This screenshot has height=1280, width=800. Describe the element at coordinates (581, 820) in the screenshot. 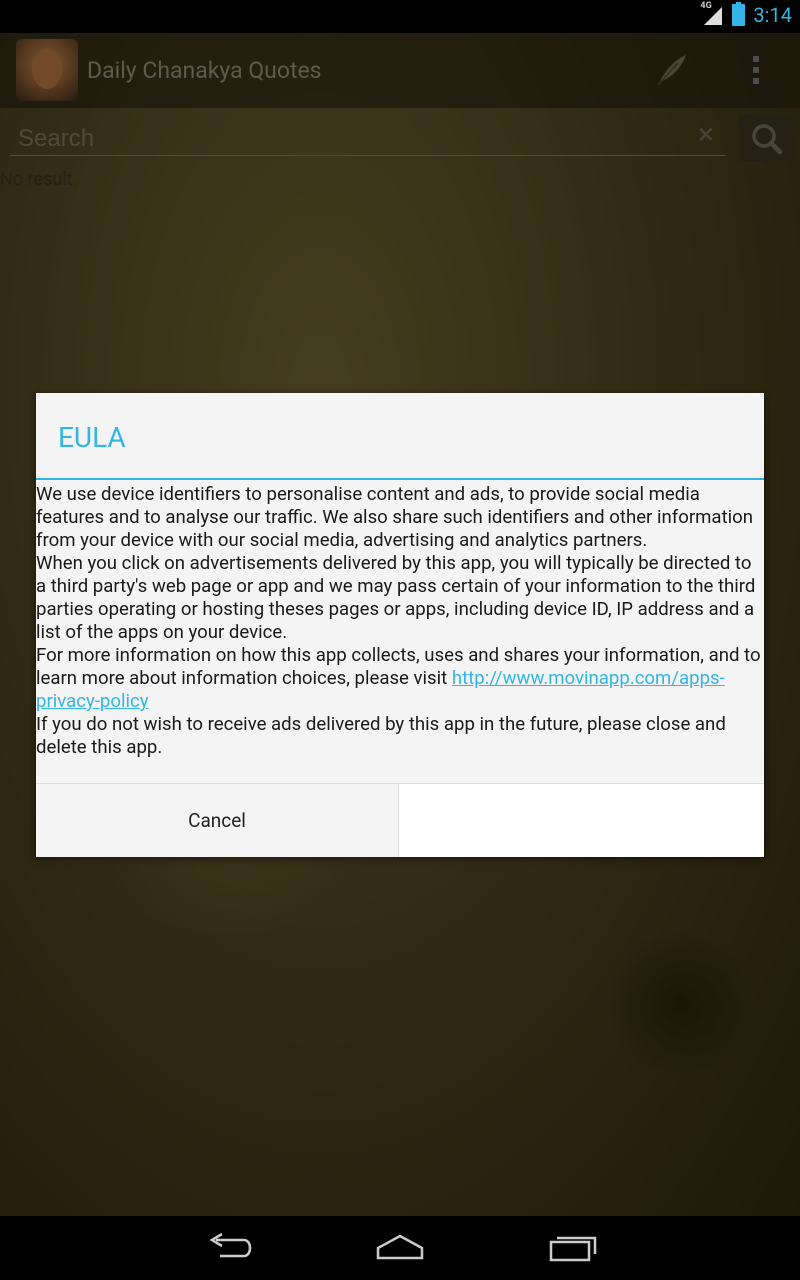

I see `empty-dialog-button` at that location.